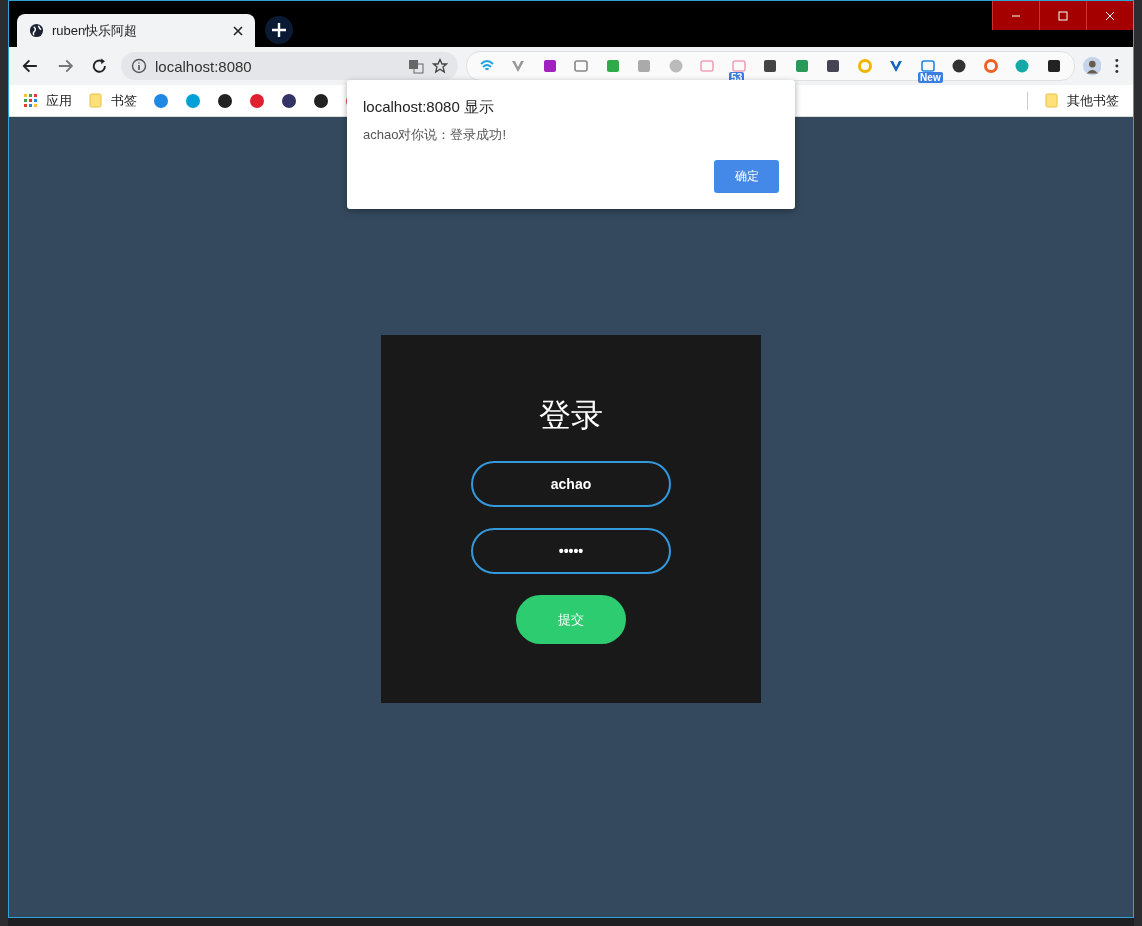 The height and width of the screenshot is (926, 1142). Describe the element at coordinates (746, 176) in the screenshot. I see `ok-button: 确定` at that location.